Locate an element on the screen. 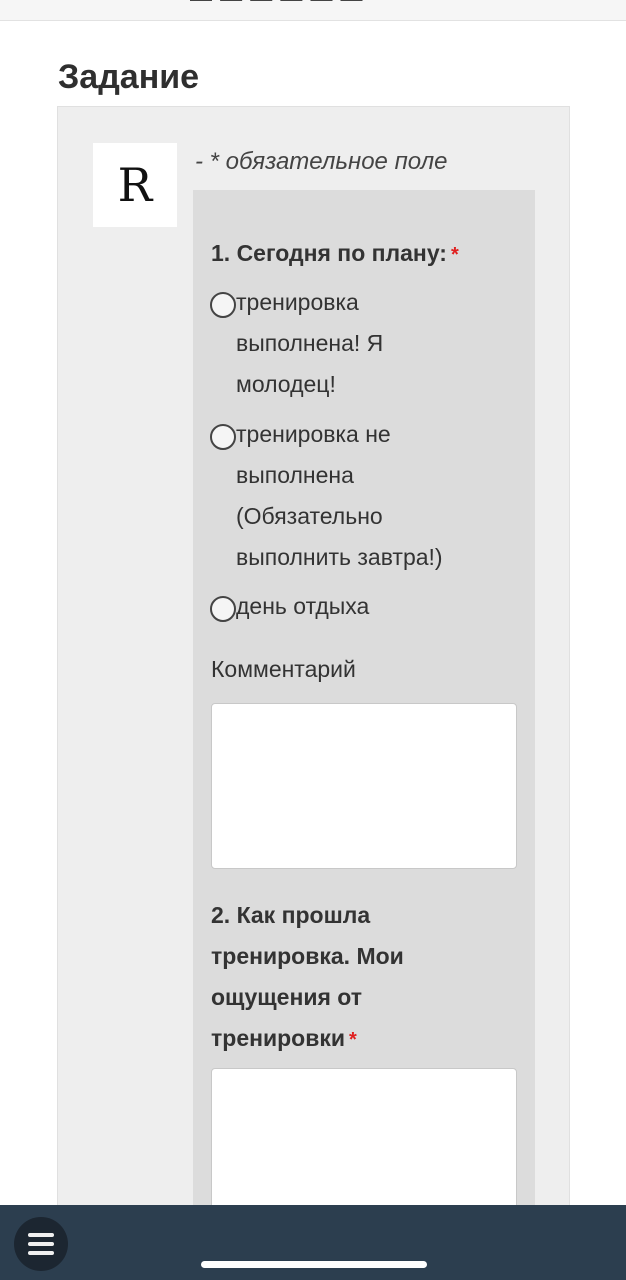  feelings-textarea is located at coordinates (364, 1143).